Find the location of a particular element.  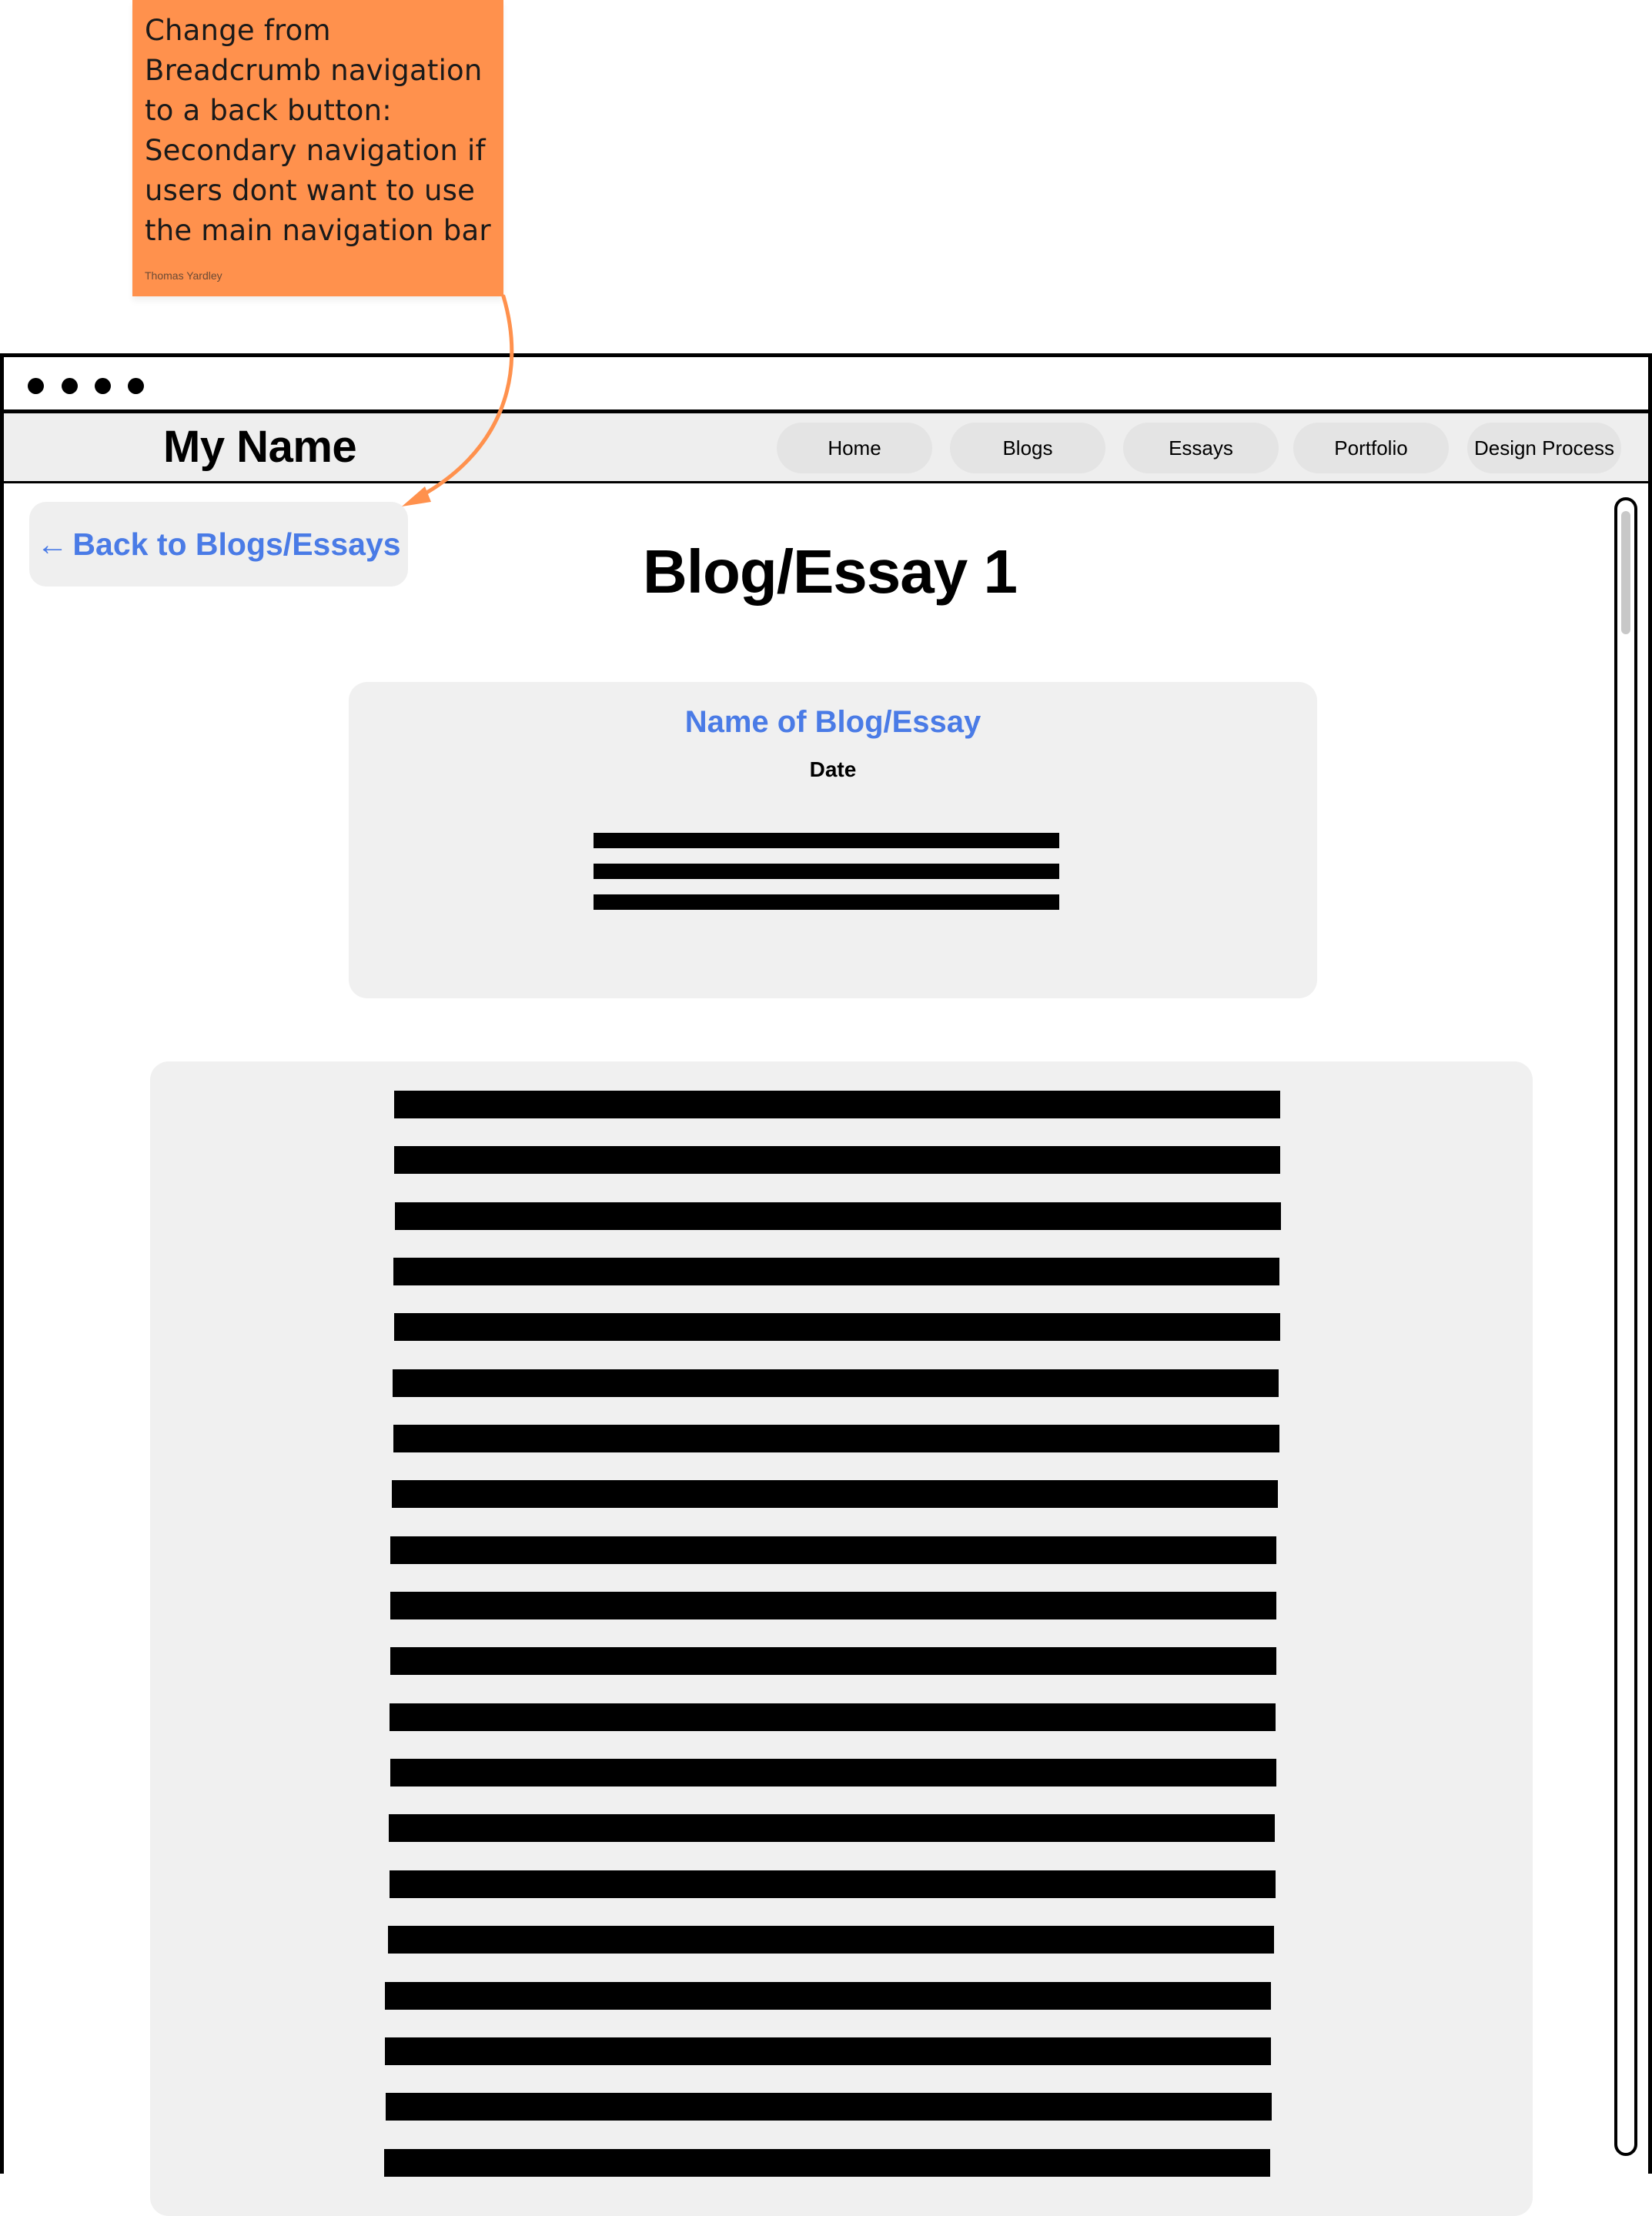

site-title: My Name is located at coordinates (260, 447).